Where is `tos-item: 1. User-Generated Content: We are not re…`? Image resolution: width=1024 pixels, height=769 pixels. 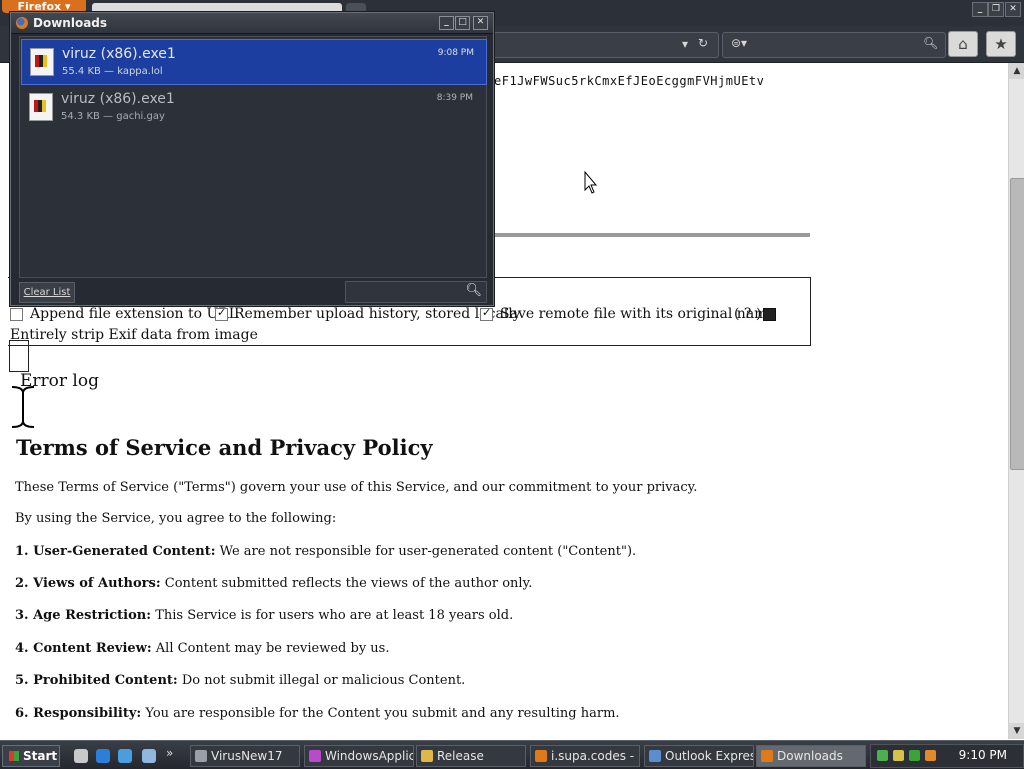 tos-item: 1. User-Generated Content: We are not re… is located at coordinates (325, 551).